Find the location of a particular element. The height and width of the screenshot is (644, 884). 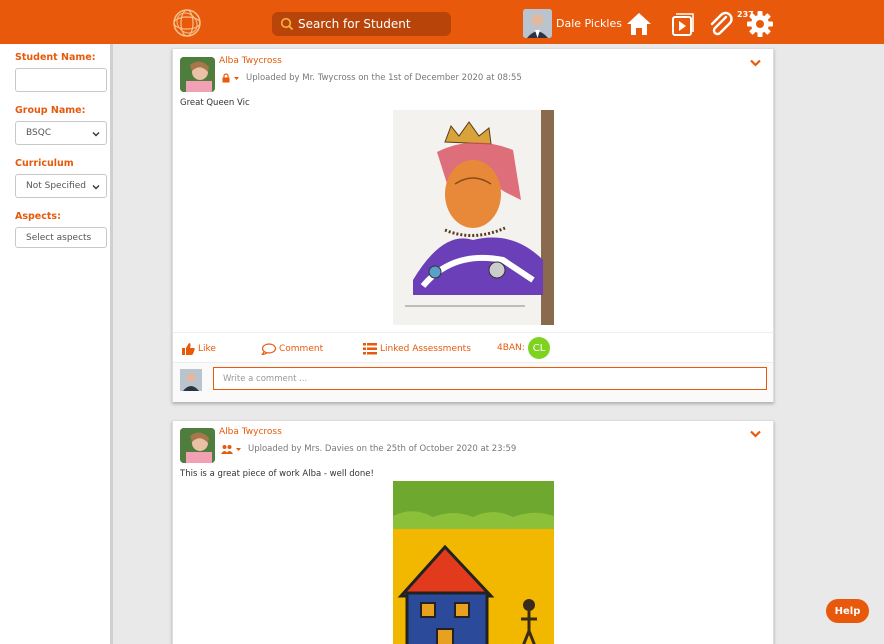

post-actions: Like Comment Linked Assessments 4BAN: CL is located at coordinates (473, 347).